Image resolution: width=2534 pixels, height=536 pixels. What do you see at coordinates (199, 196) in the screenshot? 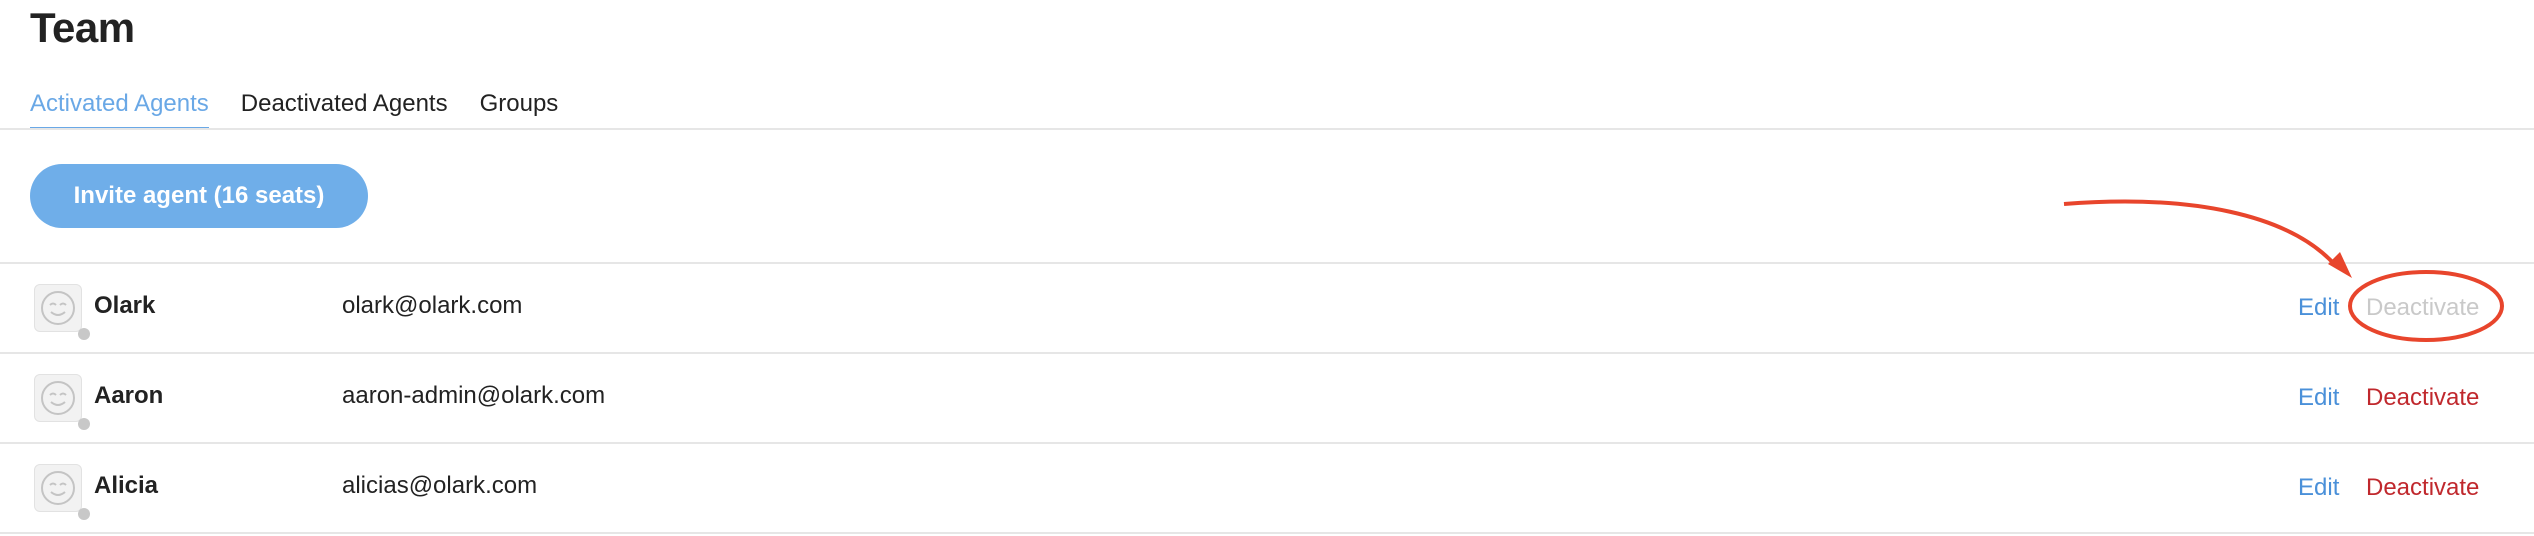
I see `invite-agent-button: Invite agent (16 seats)` at bounding box center [199, 196].